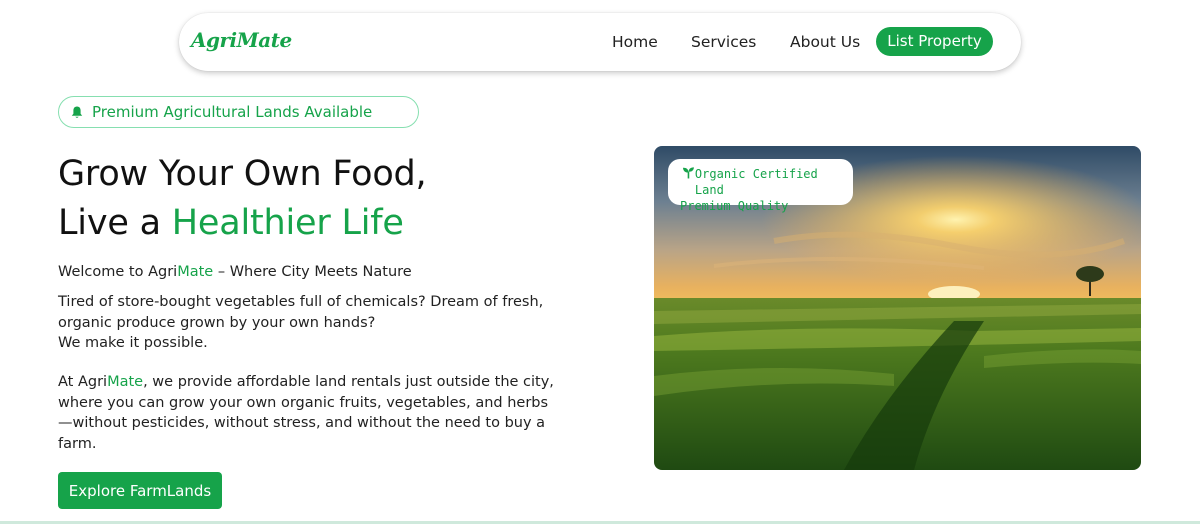 This screenshot has width=1200, height=524. What do you see at coordinates (115, 223) in the screenshot?
I see `hero-title-line2-prefix: Live a` at bounding box center [115, 223].